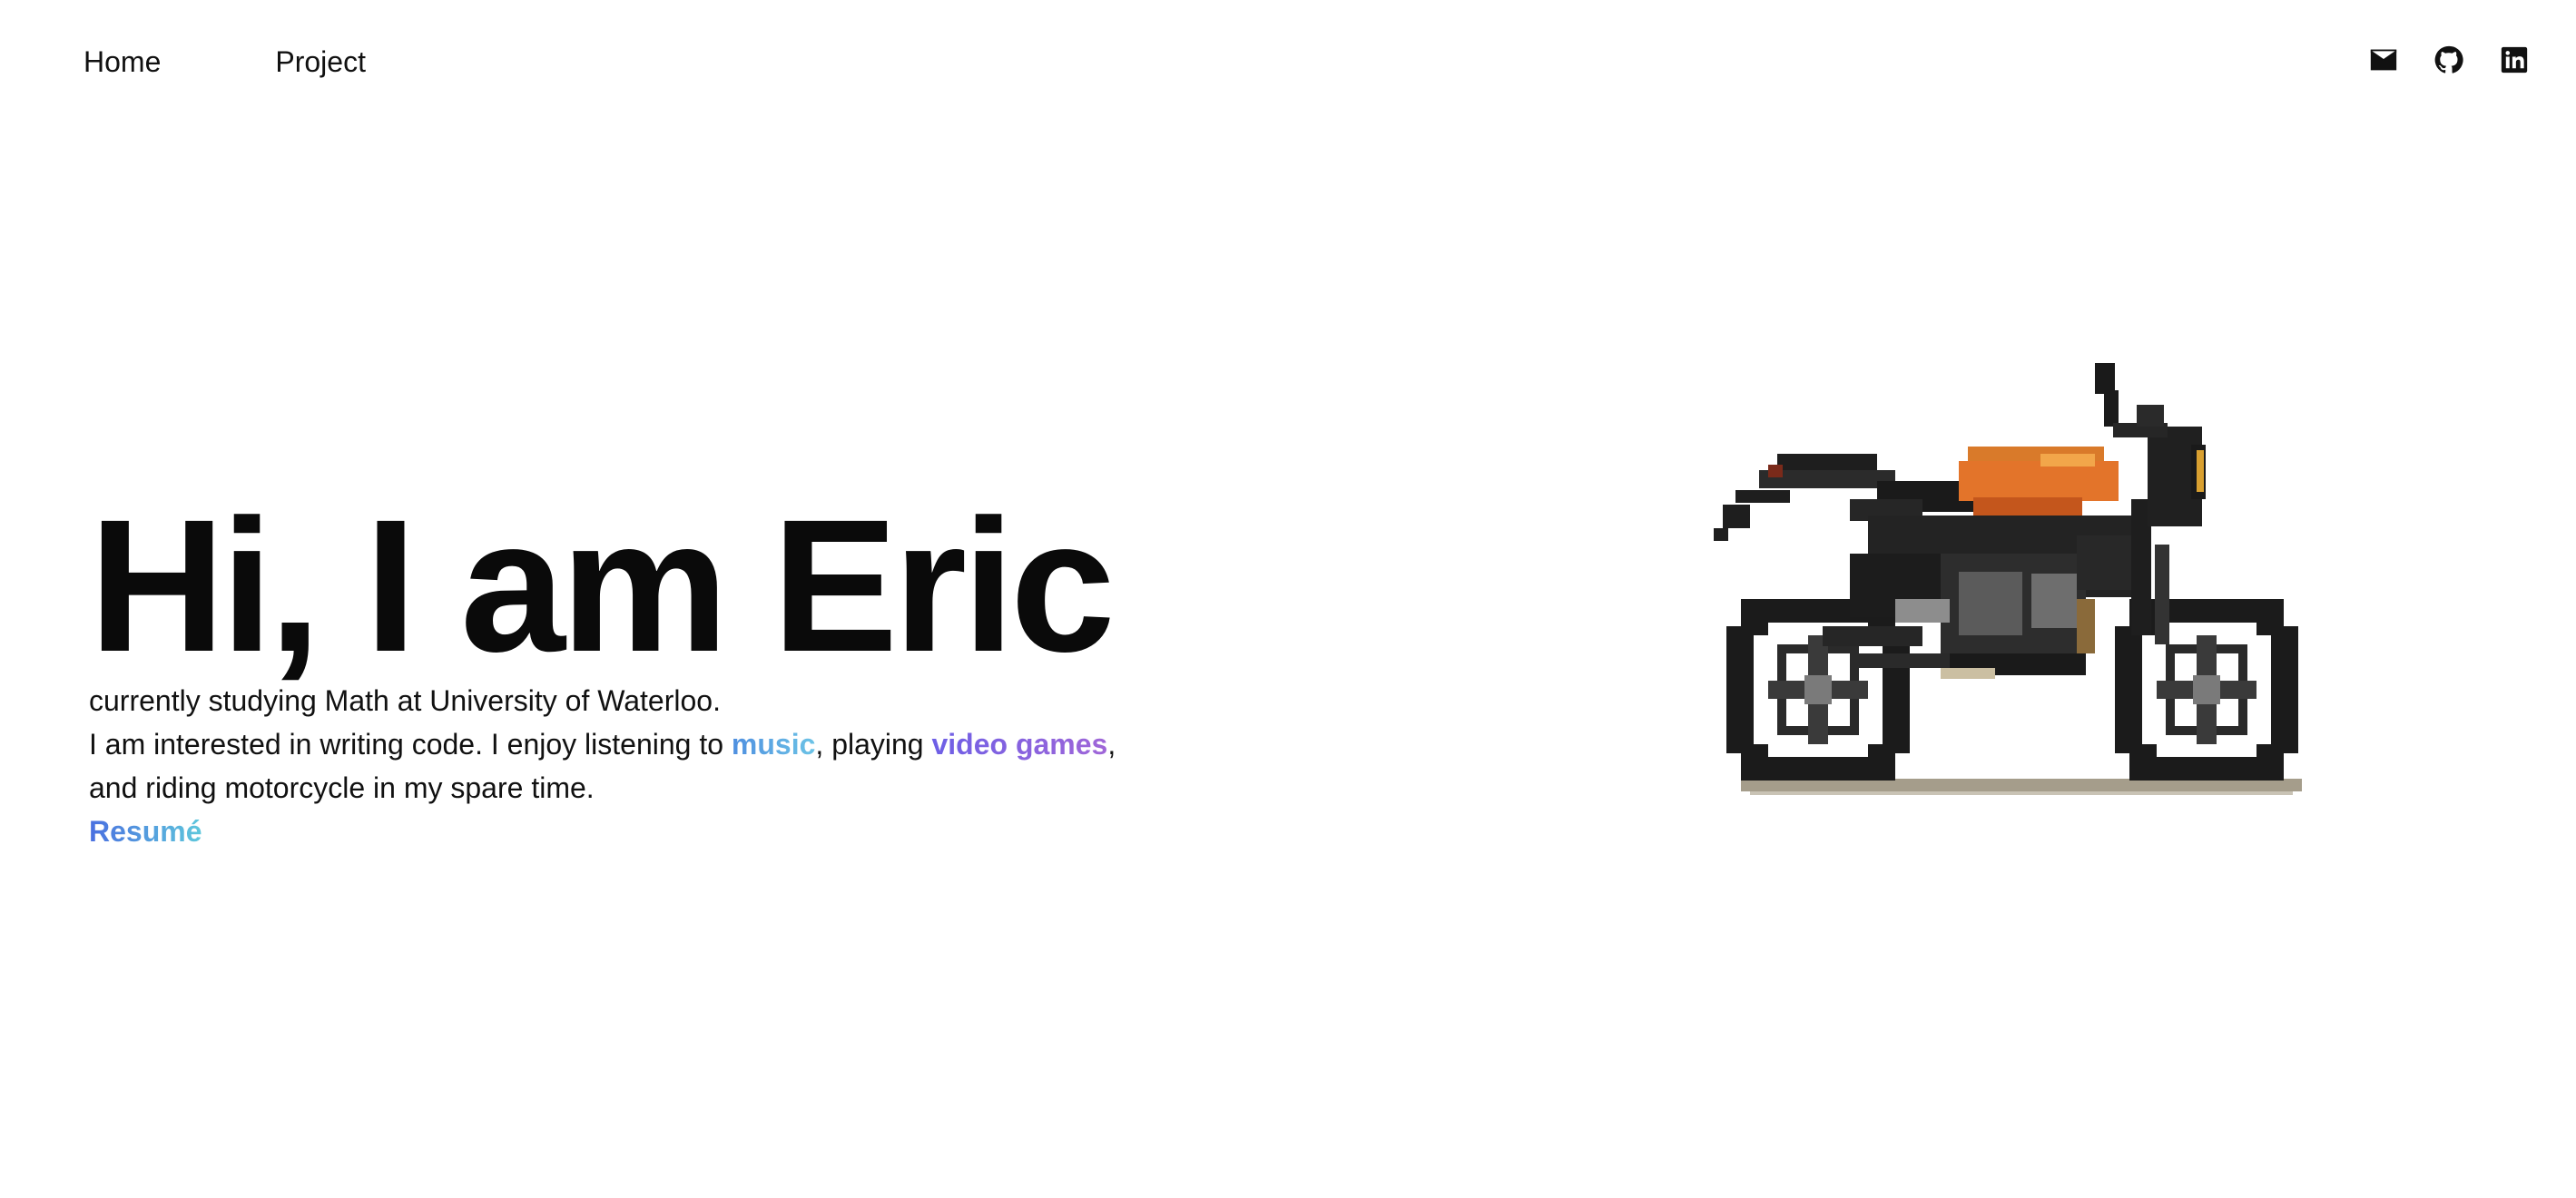 The width and height of the screenshot is (2576, 1198). I want to click on hero-line-hobby: and riding motorcycle in my spare time., so click(342, 787).